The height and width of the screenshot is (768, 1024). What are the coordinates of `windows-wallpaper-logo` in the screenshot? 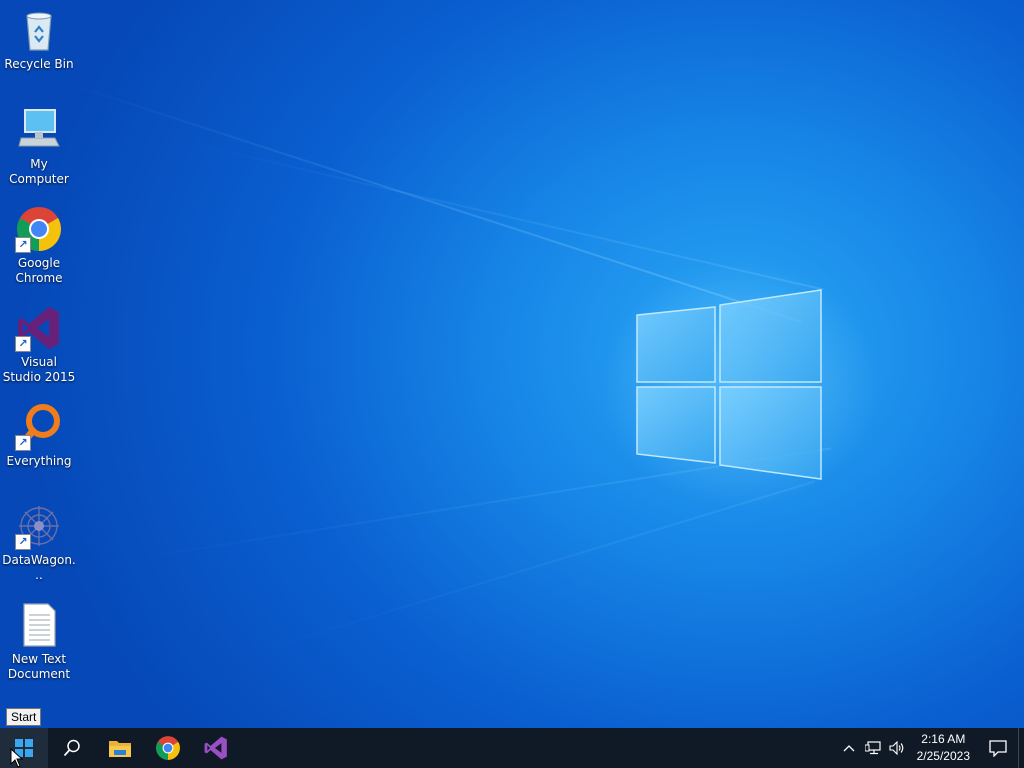 It's located at (729, 384).